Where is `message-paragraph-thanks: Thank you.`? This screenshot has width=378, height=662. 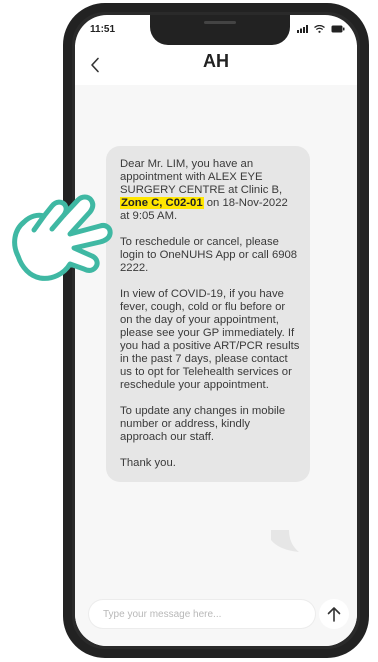
message-paragraph-thanks: Thank you. is located at coordinates (148, 463).